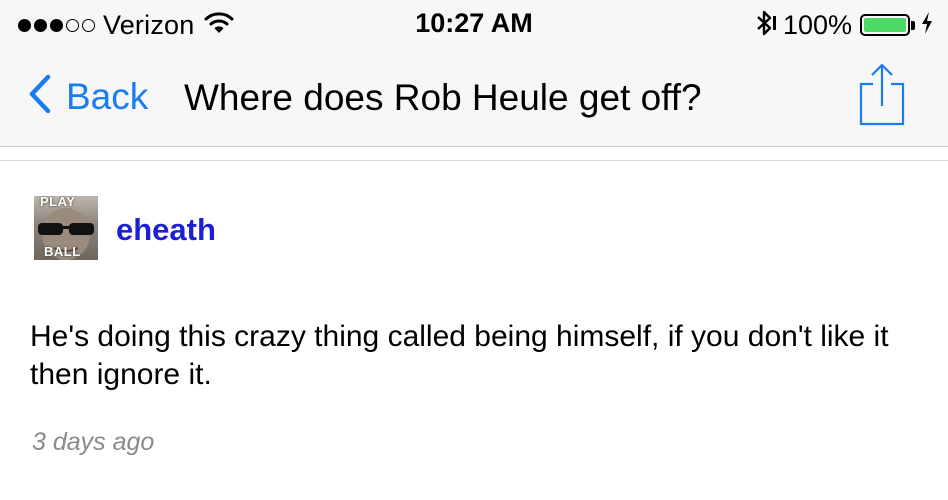 The width and height of the screenshot is (948, 500). I want to click on status-bar-right: 100%, so click(844, 25).